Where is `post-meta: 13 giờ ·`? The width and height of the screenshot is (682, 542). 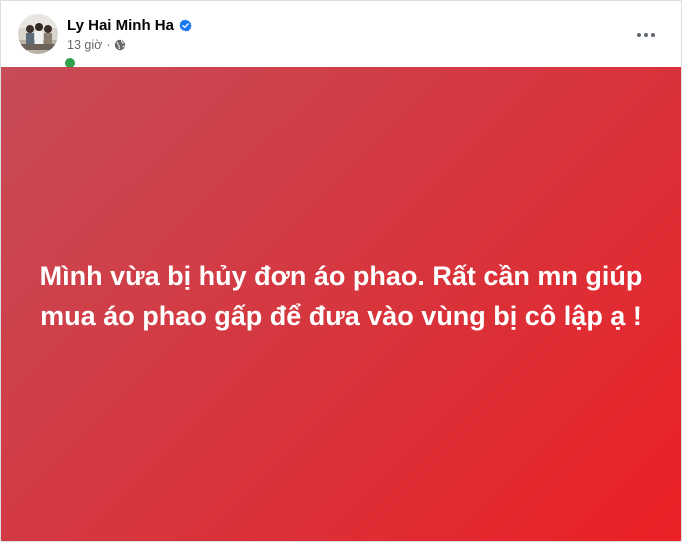
post-meta: 13 giờ · is located at coordinates (96, 45).